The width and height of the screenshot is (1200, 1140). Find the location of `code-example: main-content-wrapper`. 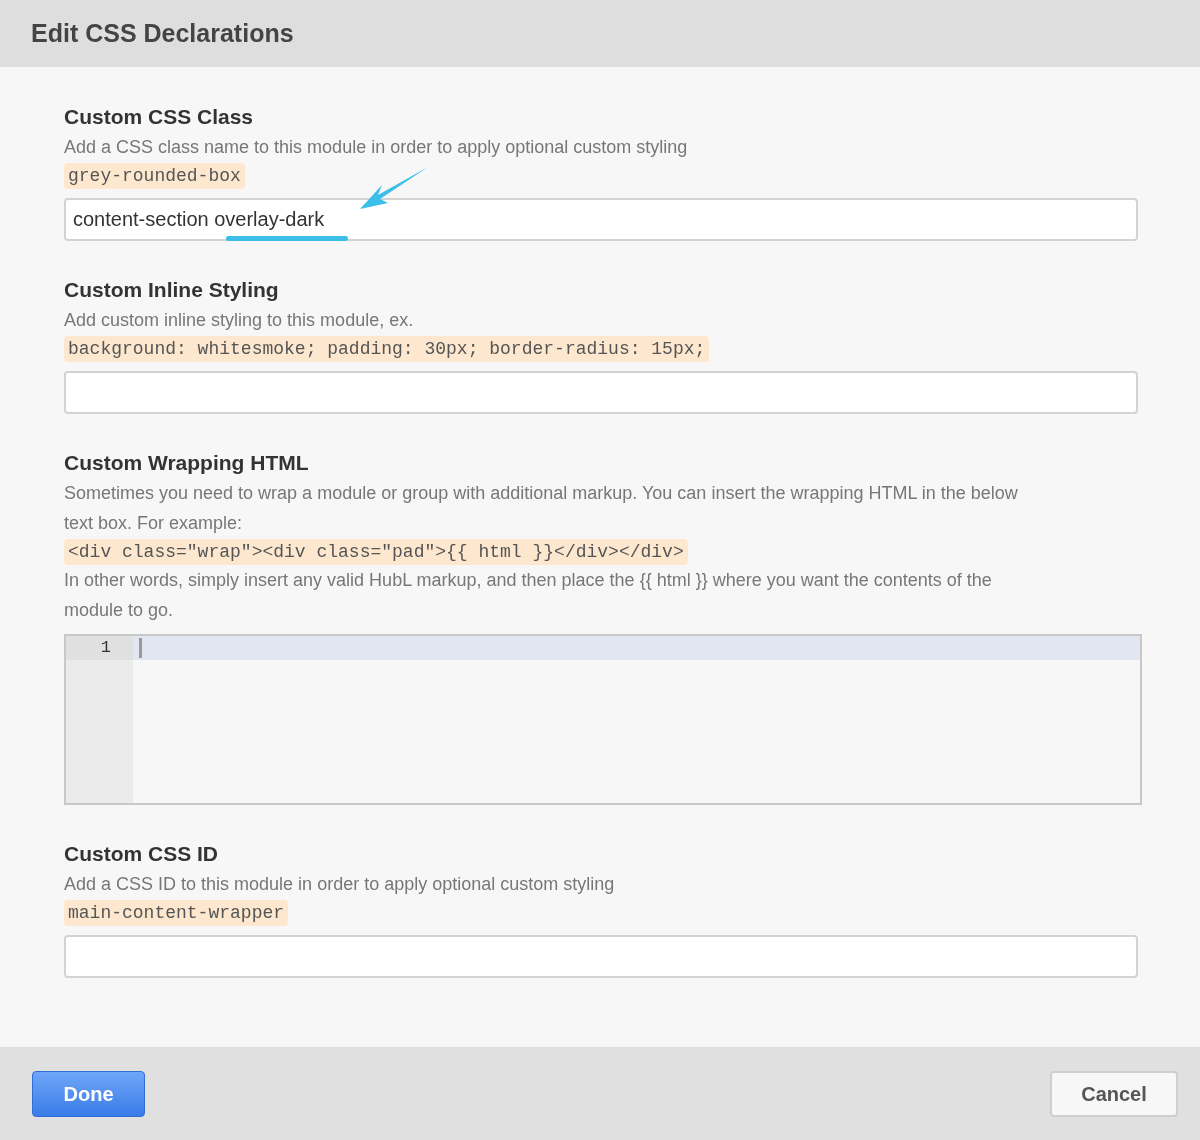

code-example: main-content-wrapper is located at coordinates (176, 913).